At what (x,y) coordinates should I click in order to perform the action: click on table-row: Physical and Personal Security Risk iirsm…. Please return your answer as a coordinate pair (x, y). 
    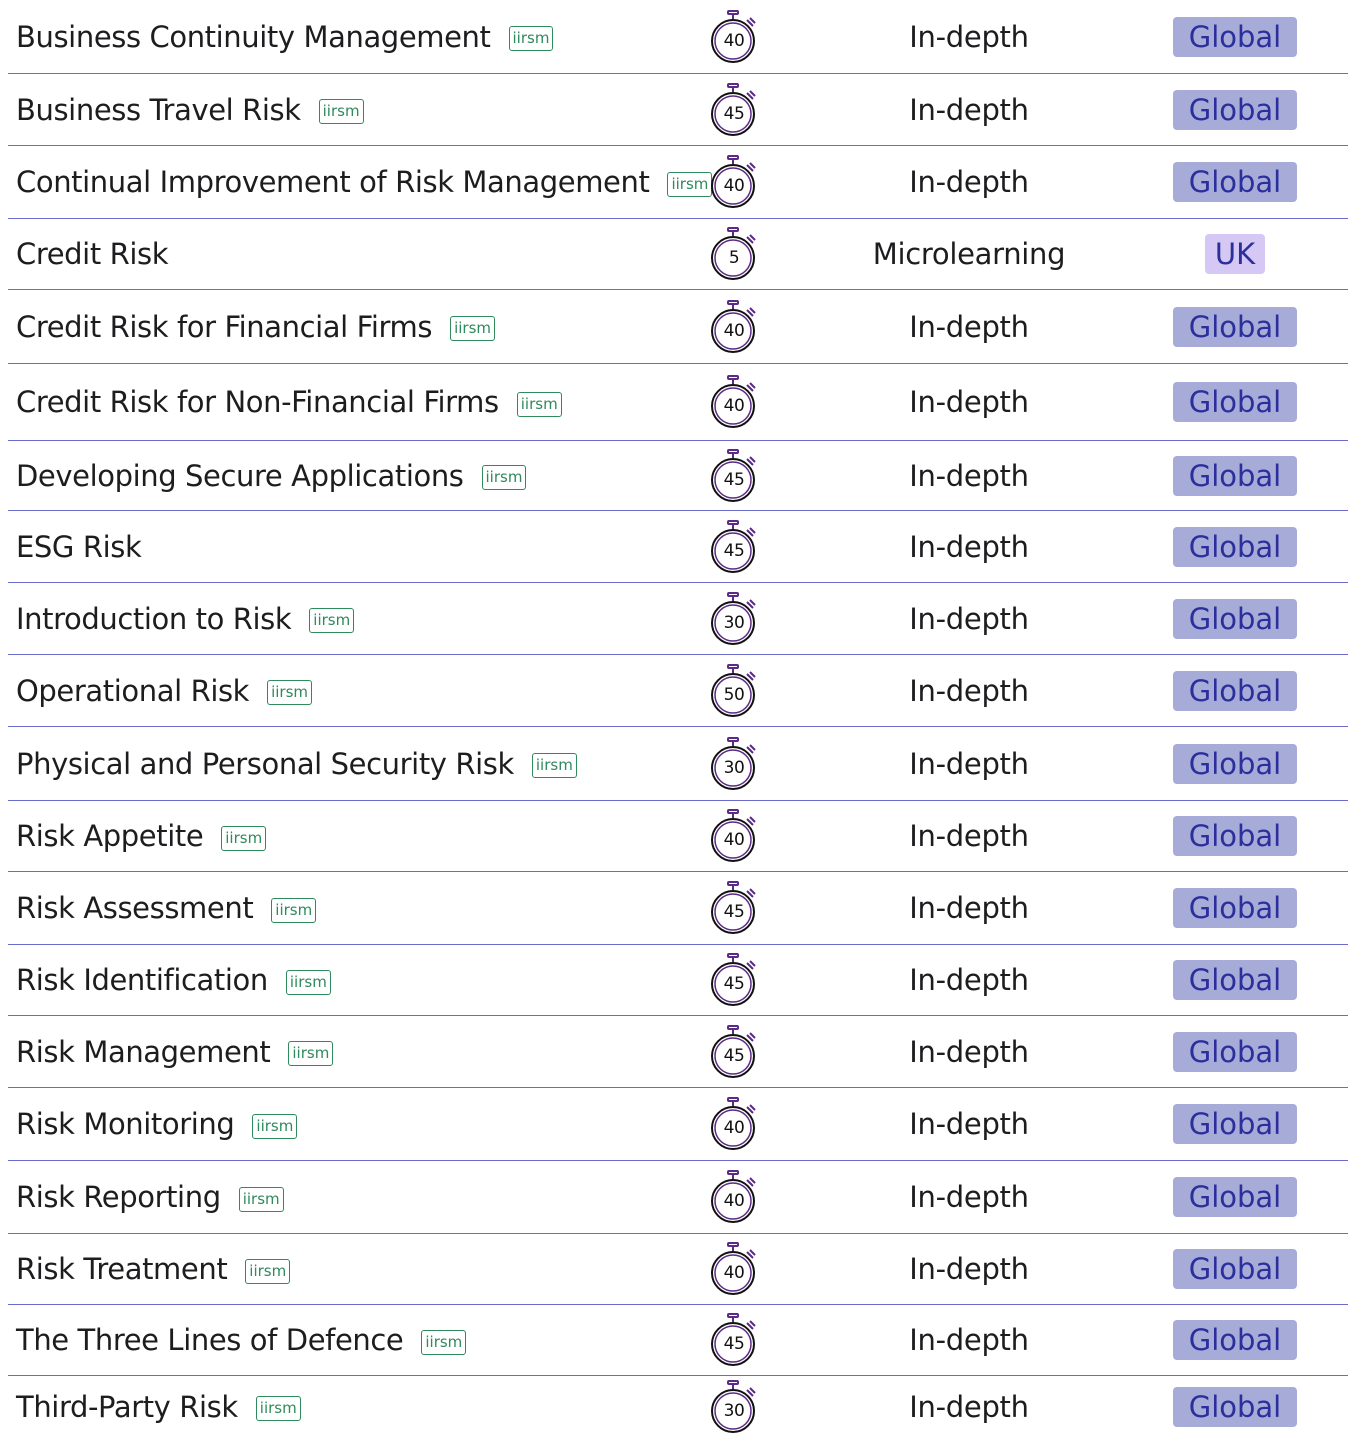
    Looking at the image, I should click on (678, 764).